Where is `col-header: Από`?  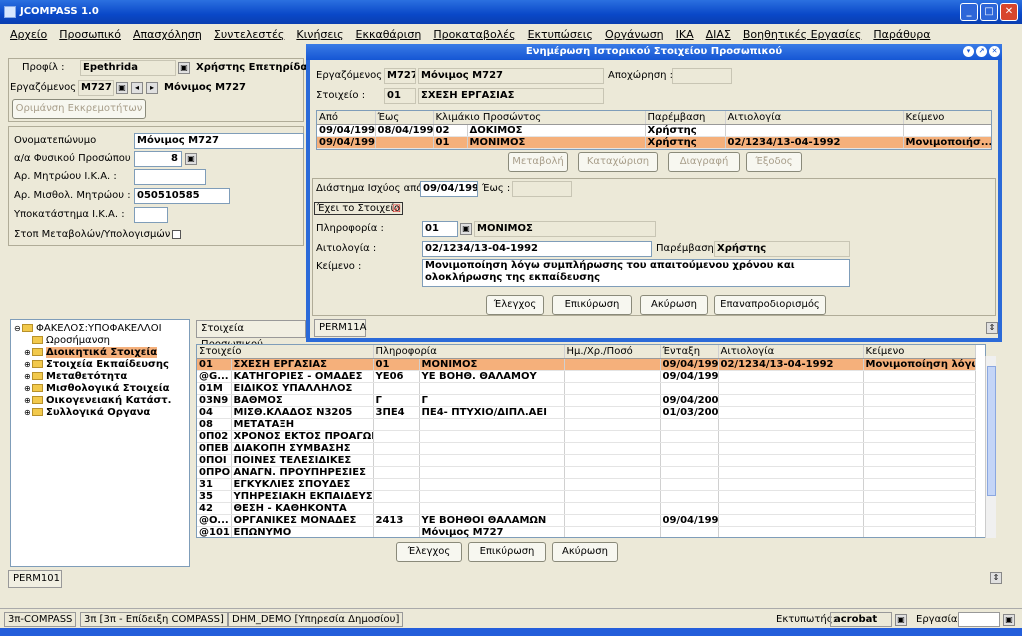 col-header: Από is located at coordinates (346, 118).